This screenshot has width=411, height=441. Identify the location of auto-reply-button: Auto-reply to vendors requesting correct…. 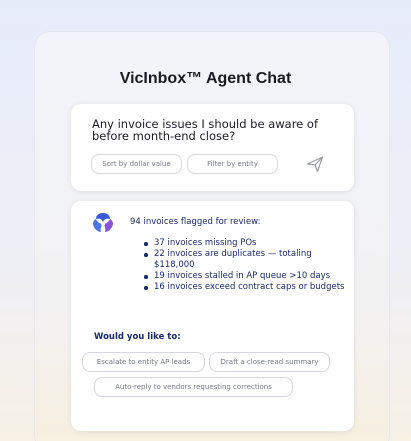
(193, 387).